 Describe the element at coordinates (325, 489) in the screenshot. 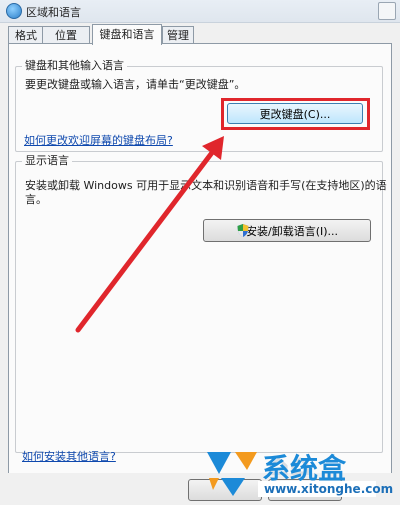

I see `watermark-url: www.xitonghe.com` at that location.